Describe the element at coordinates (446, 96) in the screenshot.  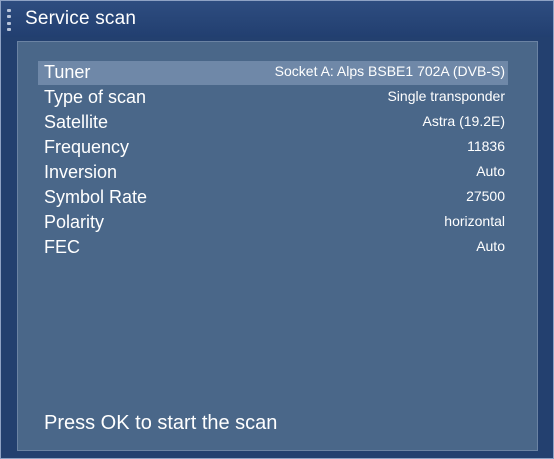
I see `setting-value: Single transponder` at that location.